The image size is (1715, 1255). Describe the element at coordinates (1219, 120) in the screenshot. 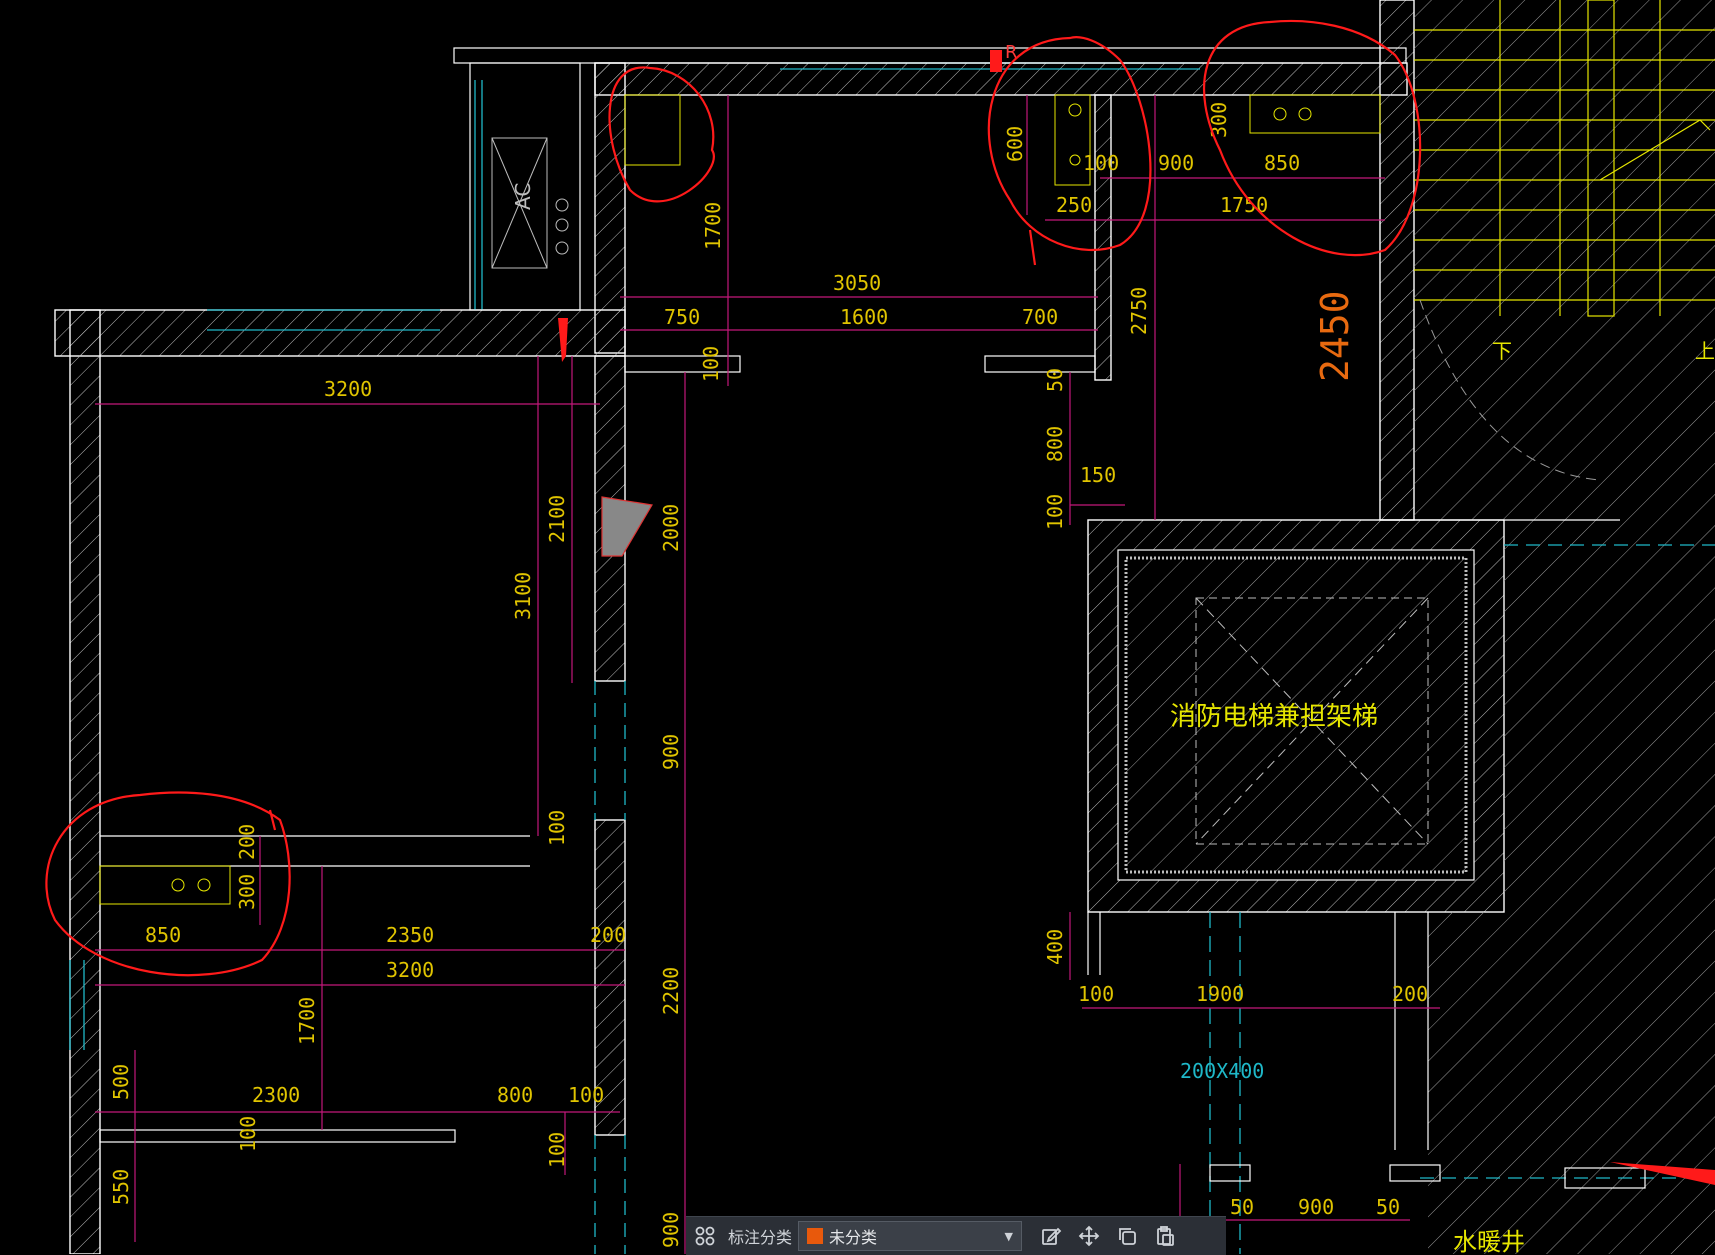

I see `dim-300-top: 300` at that location.